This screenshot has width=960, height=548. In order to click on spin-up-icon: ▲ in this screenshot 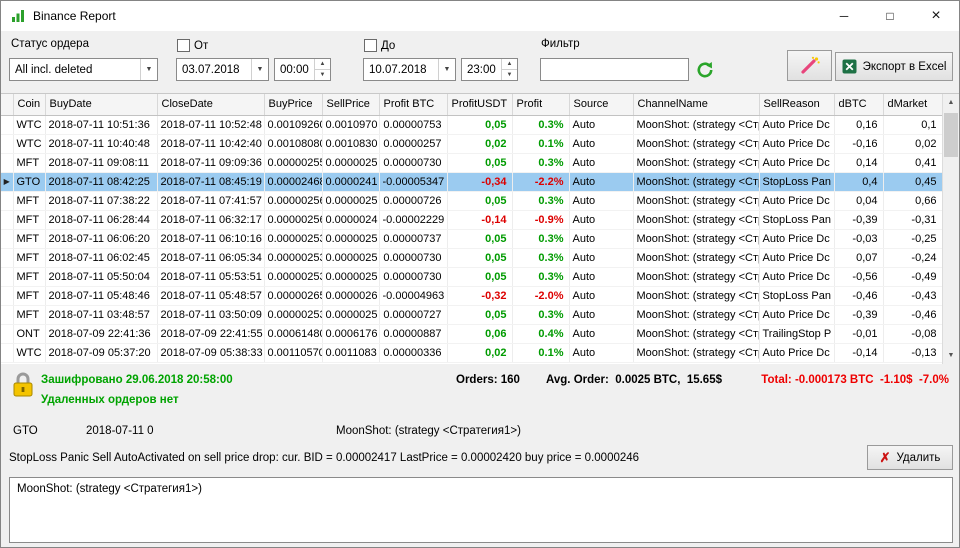, I will do `click(509, 64)`.